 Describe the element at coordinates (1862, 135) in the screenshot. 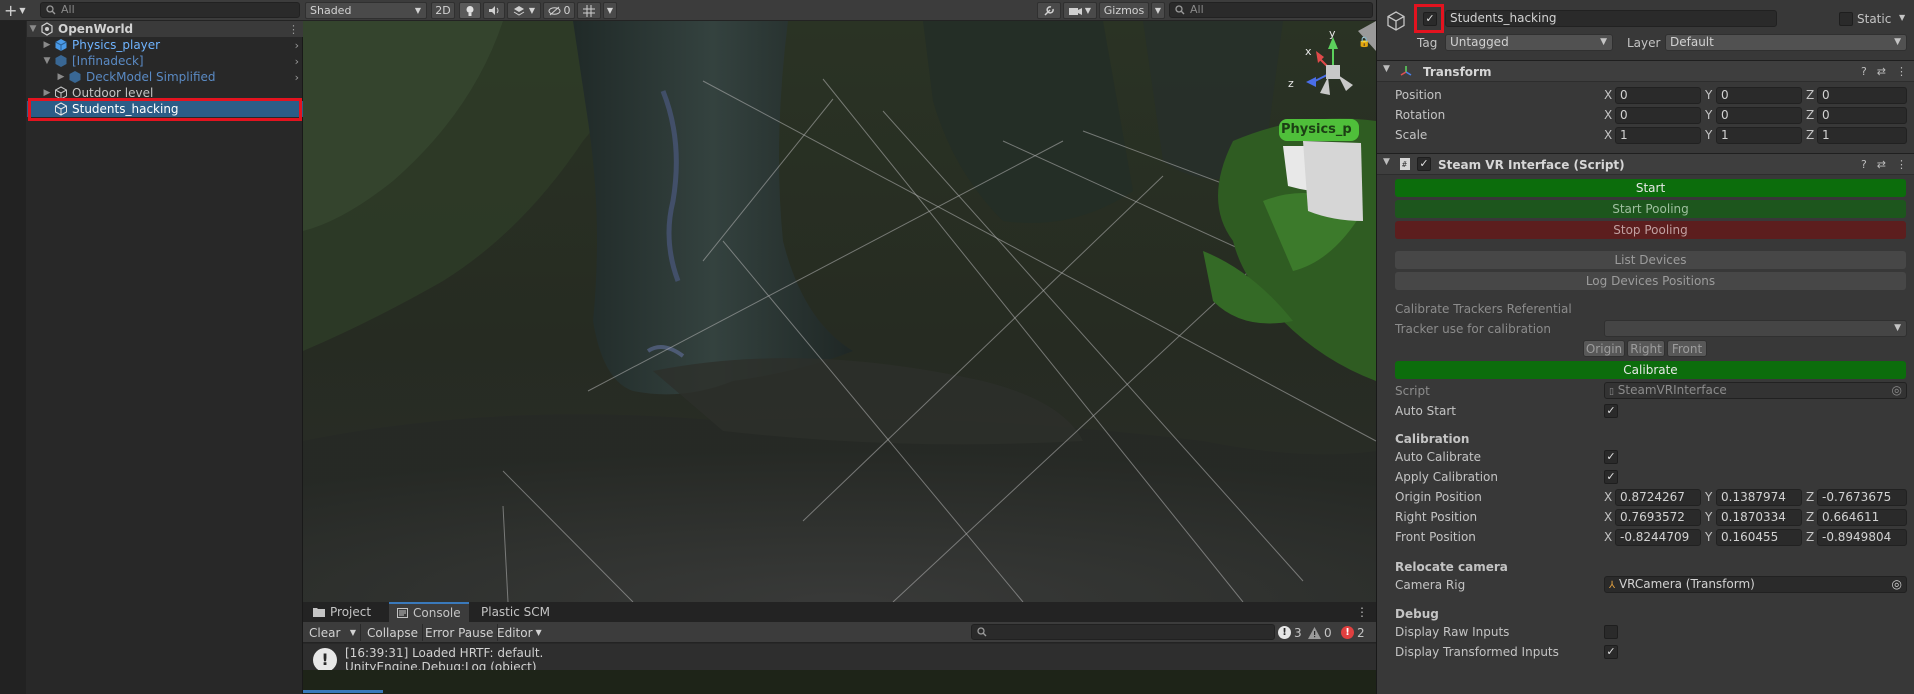

I see `scale-z-field: 1` at that location.